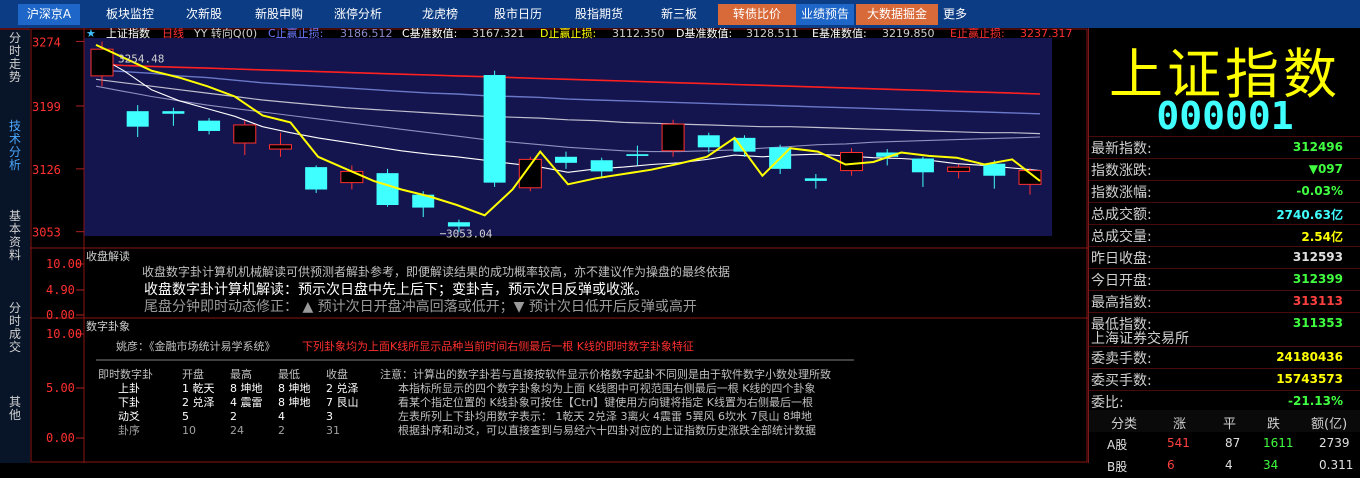  What do you see at coordinates (1229, 465) in the screenshot?
I see `breakdown-cell: 4` at bounding box center [1229, 465].